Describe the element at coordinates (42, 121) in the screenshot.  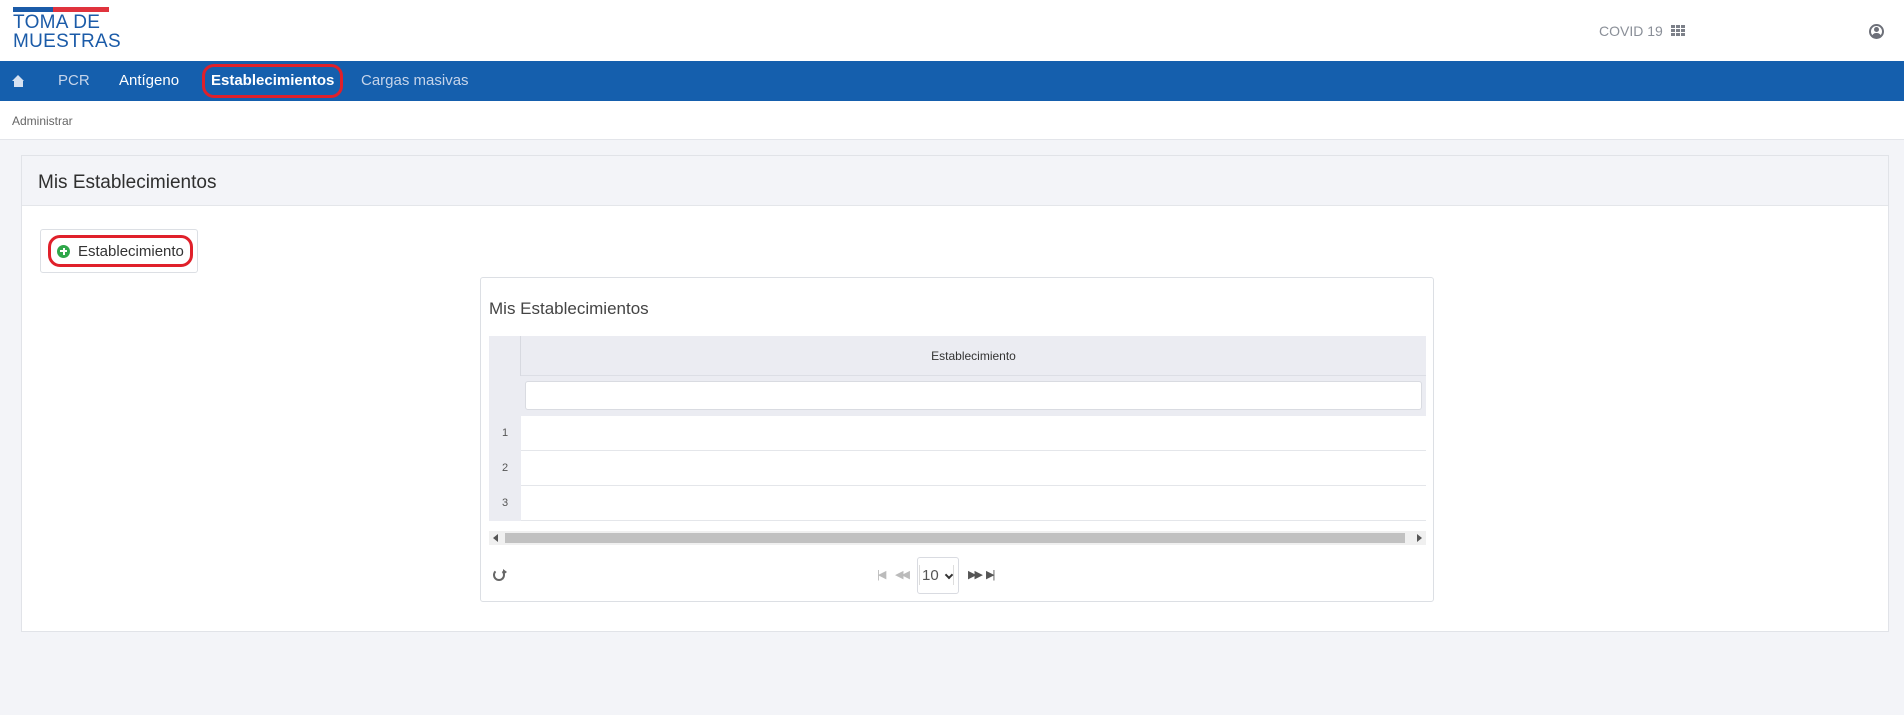
I see `breadcrumb-administrar: Administrar` at that location.